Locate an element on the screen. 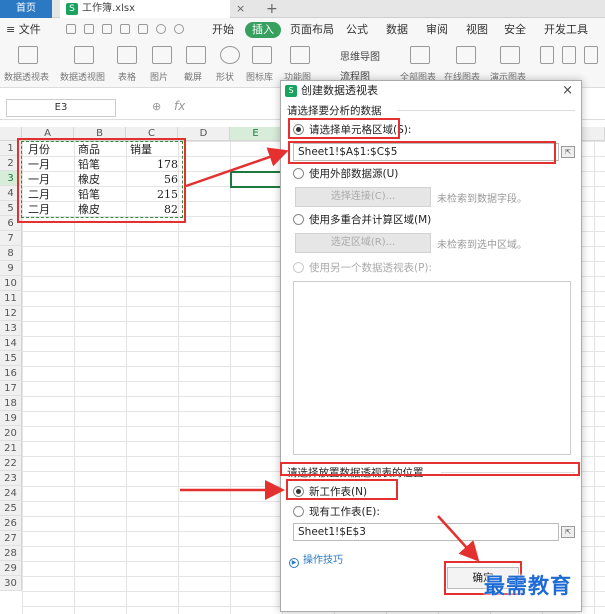  new-tab-icon: + is located at coordinates (272, 9).